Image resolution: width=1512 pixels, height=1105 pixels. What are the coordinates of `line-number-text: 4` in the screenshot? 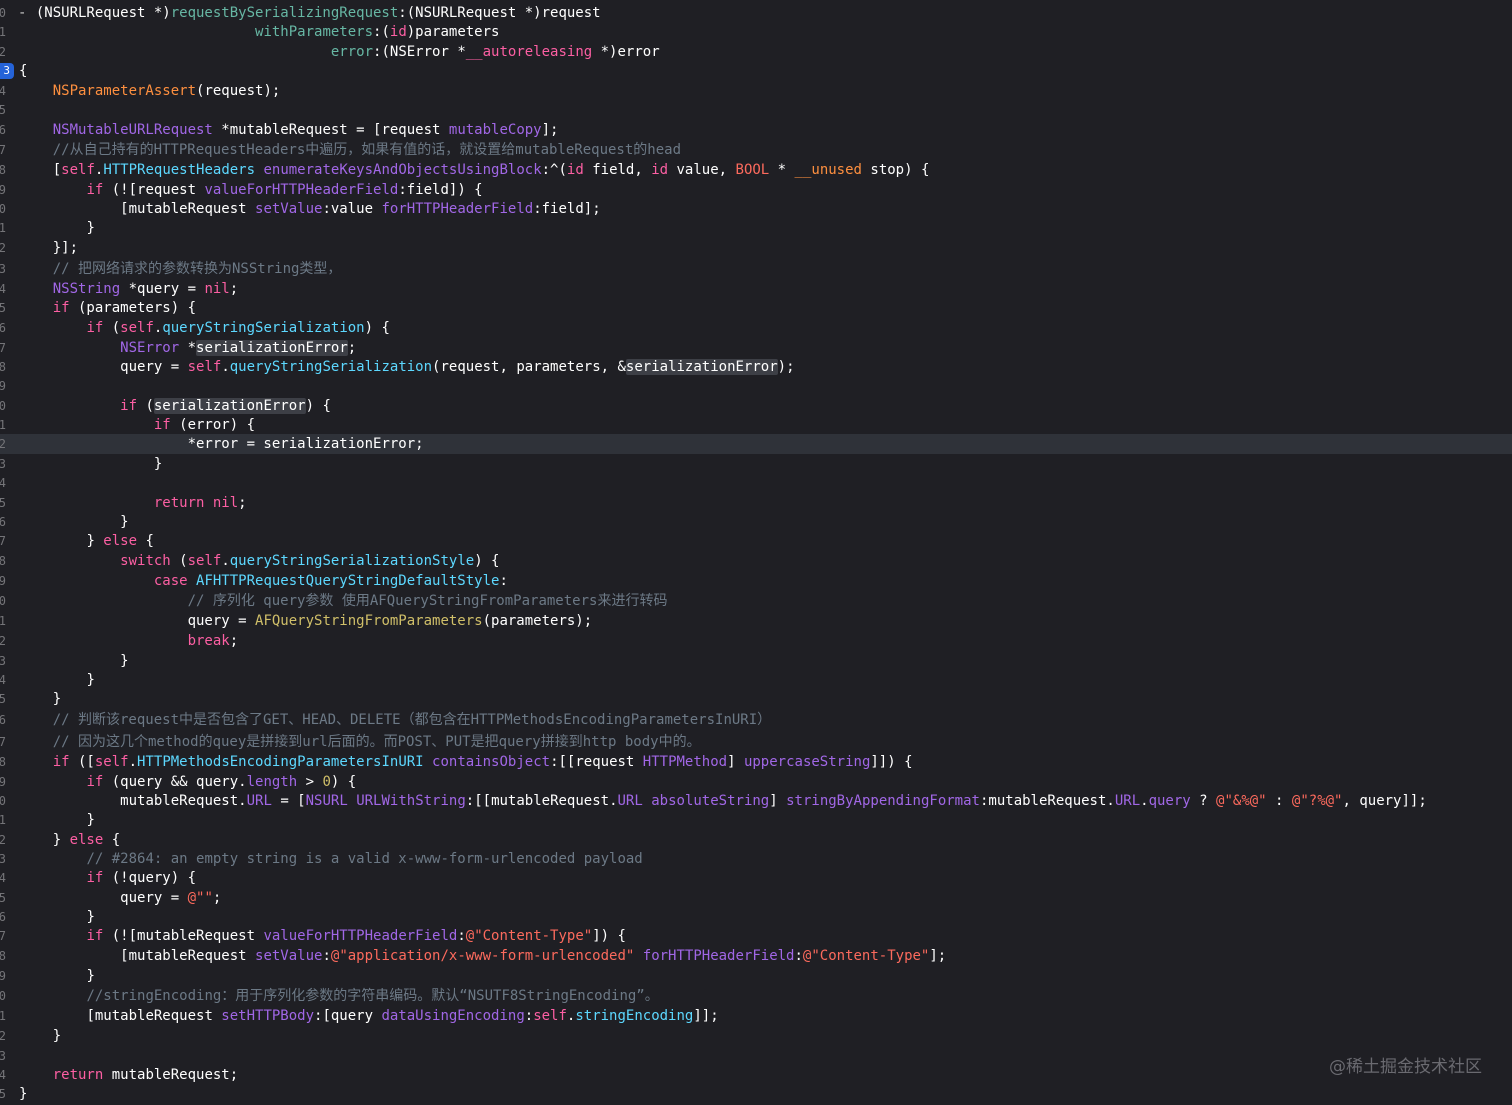 It's located at (3, 878).